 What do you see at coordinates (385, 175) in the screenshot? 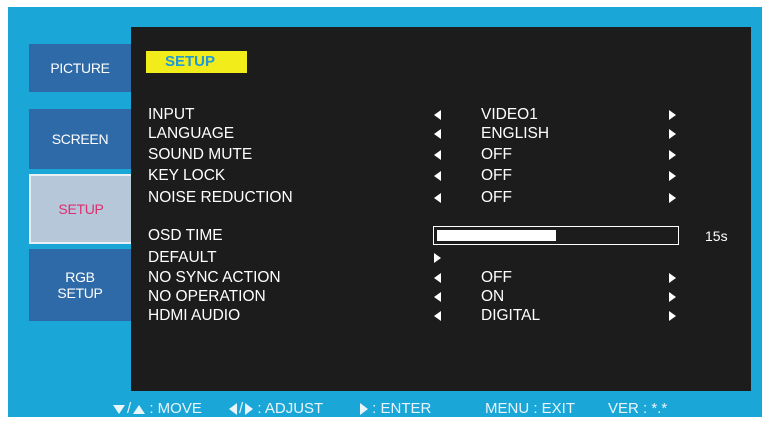
I see `setting-row-key-lock: KEY LOCK OFF` at bounding box center [385, 175].